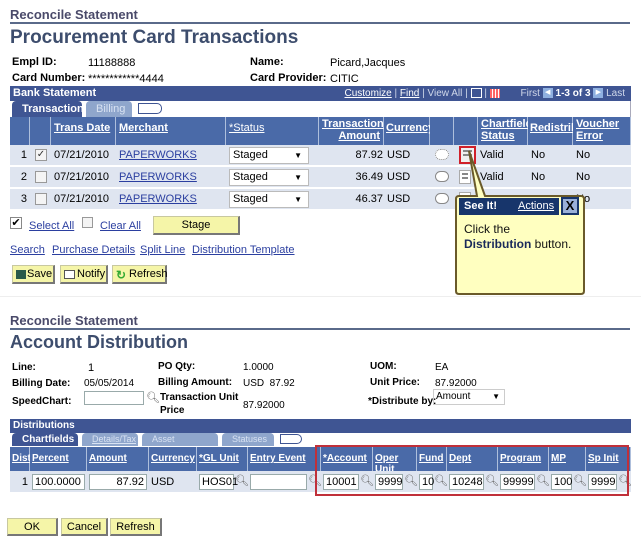 This screenshot has width=641, height=547. What do you see at coordinates (58, 459) in the screenshot?
I see `col-percent: Percent` at bounding box center [58, 459].